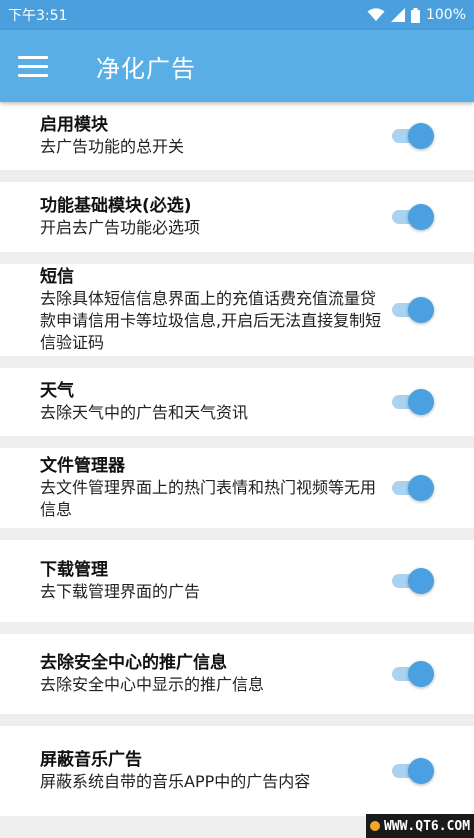 The image size is (474, 838). Describe the element at coordinates (237, 402) in the screenshot. I see `setting-item-weather: 天气 去除天气中的广告和天气资讯` at that location.